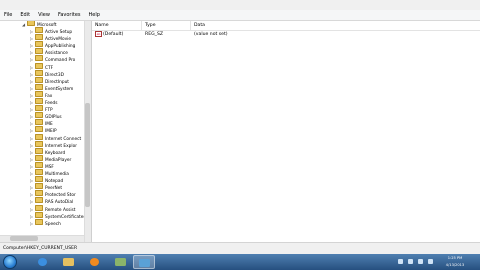  I want to click on taskbar-app-regedit, so click(144, 262).